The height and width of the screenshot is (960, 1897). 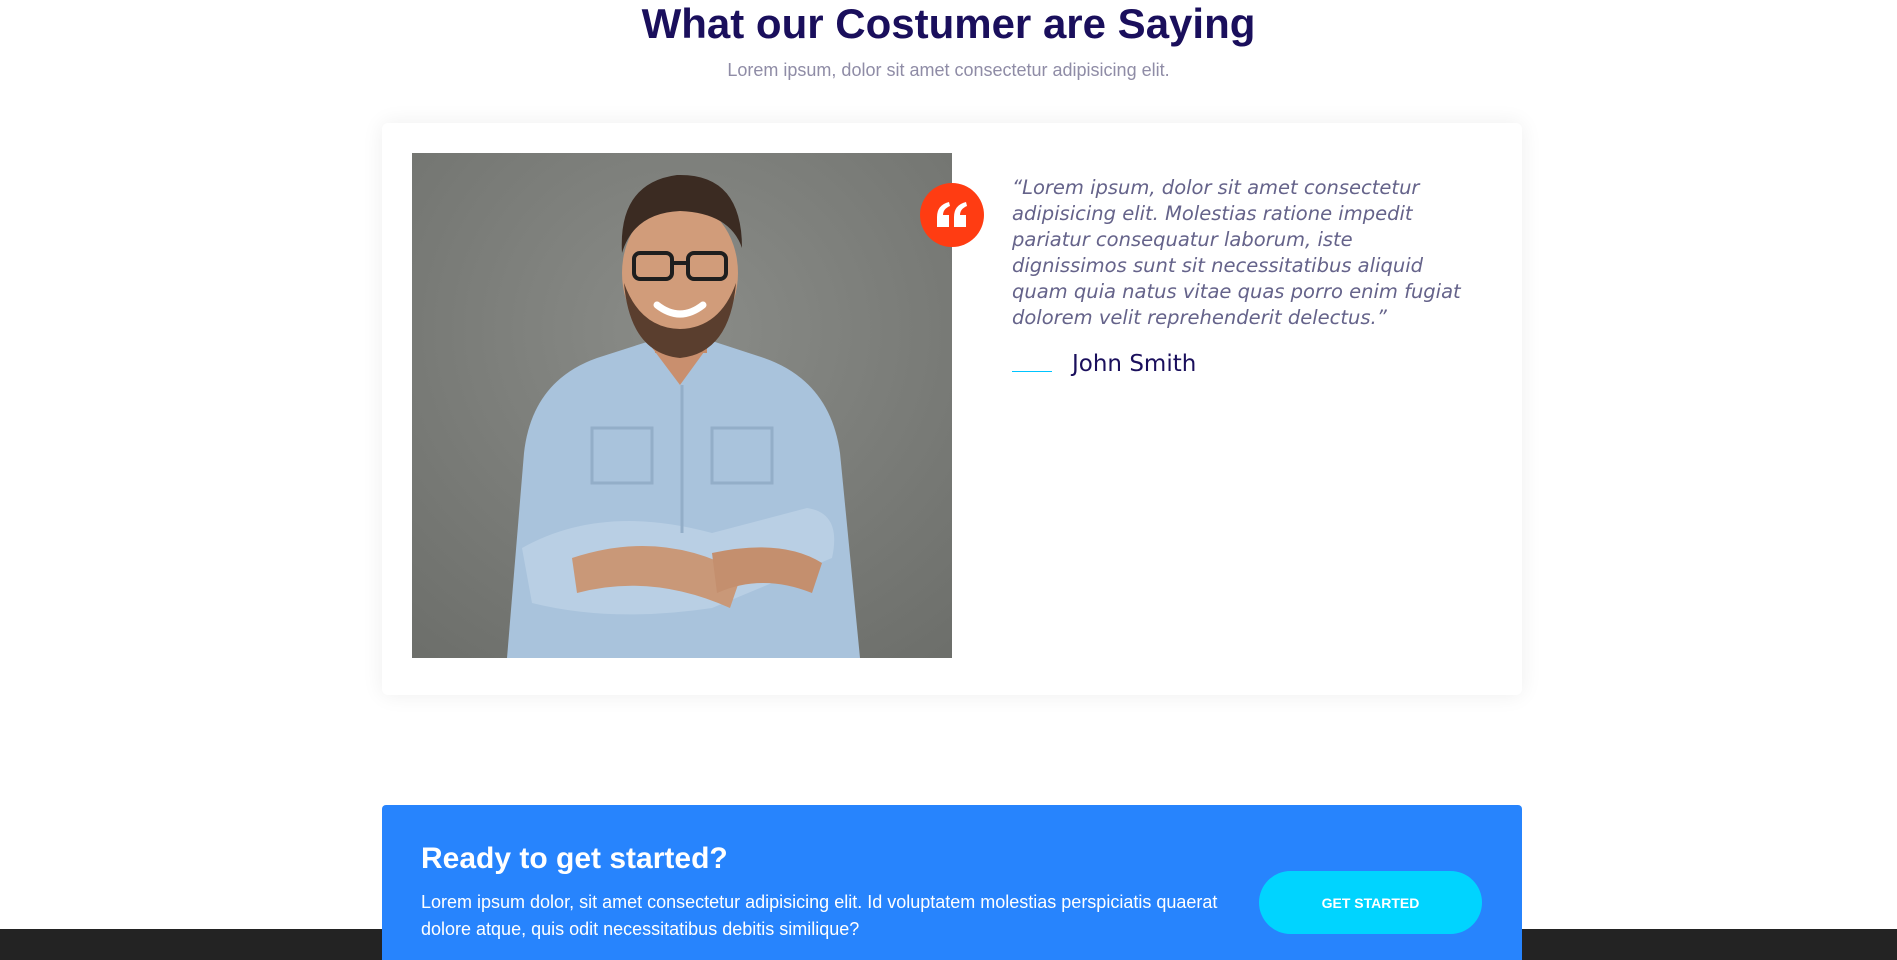 I want to click on author-name: John Smith, so click(x=1134, y=364).